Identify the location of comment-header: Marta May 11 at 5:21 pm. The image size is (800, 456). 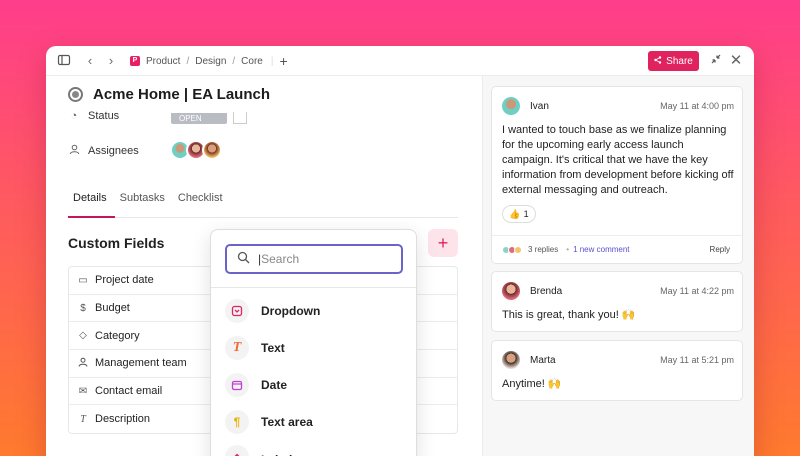
(618, 360).